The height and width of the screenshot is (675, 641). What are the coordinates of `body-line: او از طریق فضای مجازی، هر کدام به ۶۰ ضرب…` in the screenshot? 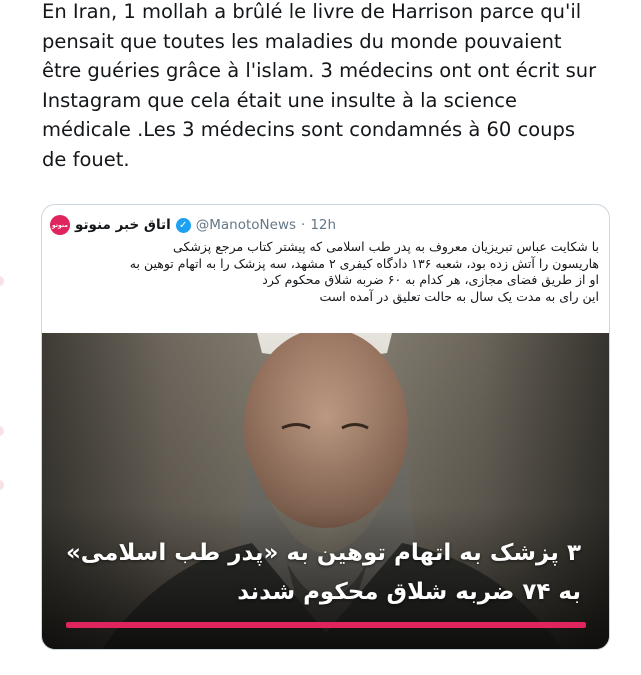 It's located at (430, 279).